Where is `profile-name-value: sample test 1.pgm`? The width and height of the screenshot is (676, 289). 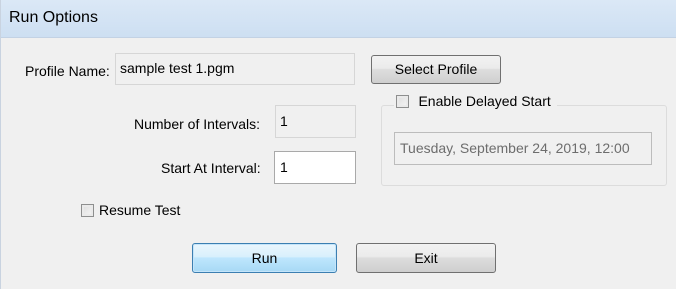
profile-name-value: sample test 1.pgm is located at coordinates (177, 68).